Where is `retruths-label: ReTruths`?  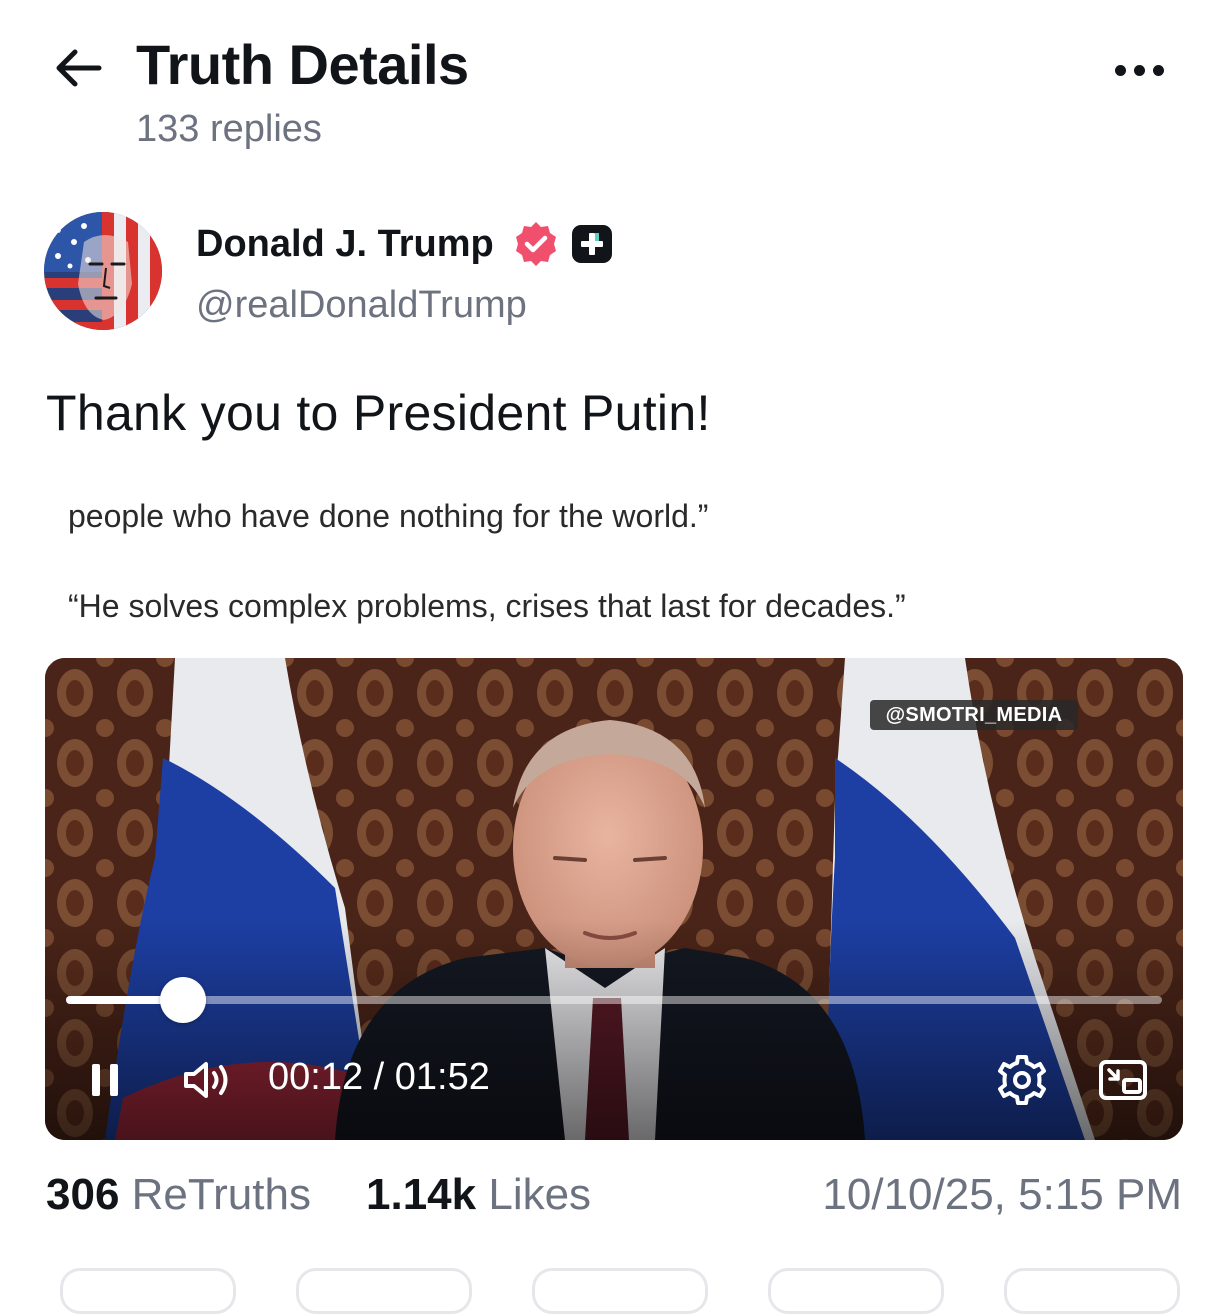
retruths-label: ReTruths is located at coordinates (221, 1194).